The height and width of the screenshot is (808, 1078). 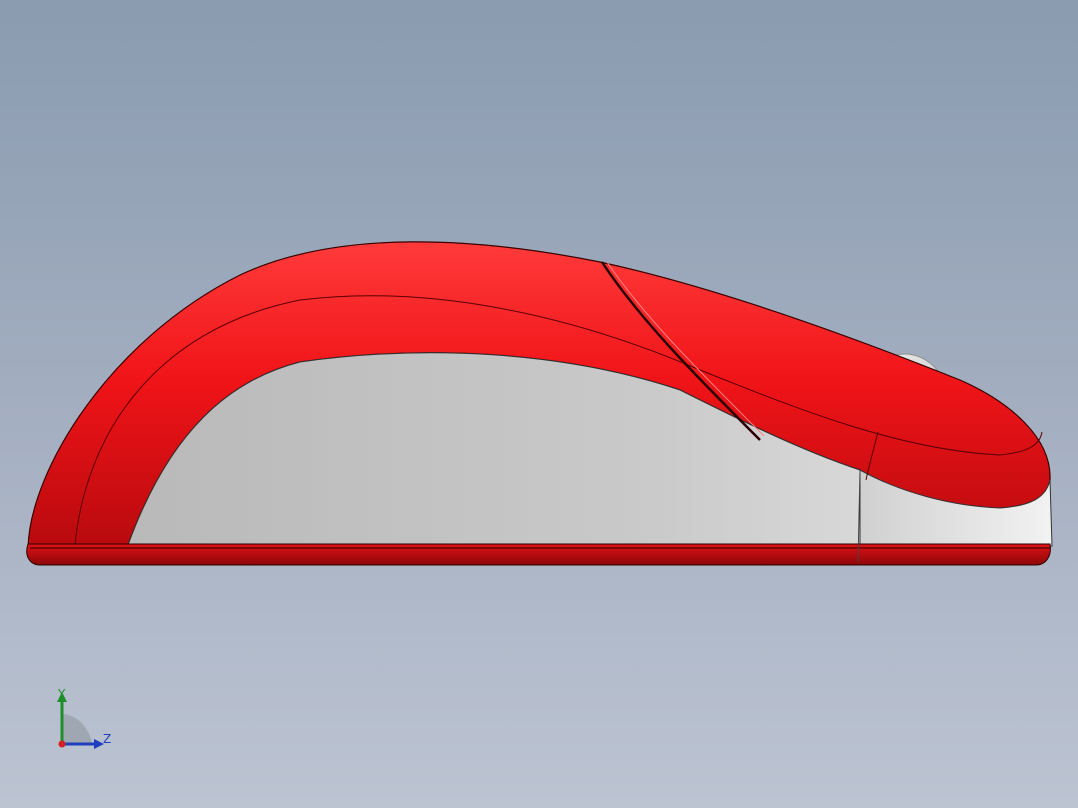 I want to click on z-axis-label: Z, so click(x=107, y=739).